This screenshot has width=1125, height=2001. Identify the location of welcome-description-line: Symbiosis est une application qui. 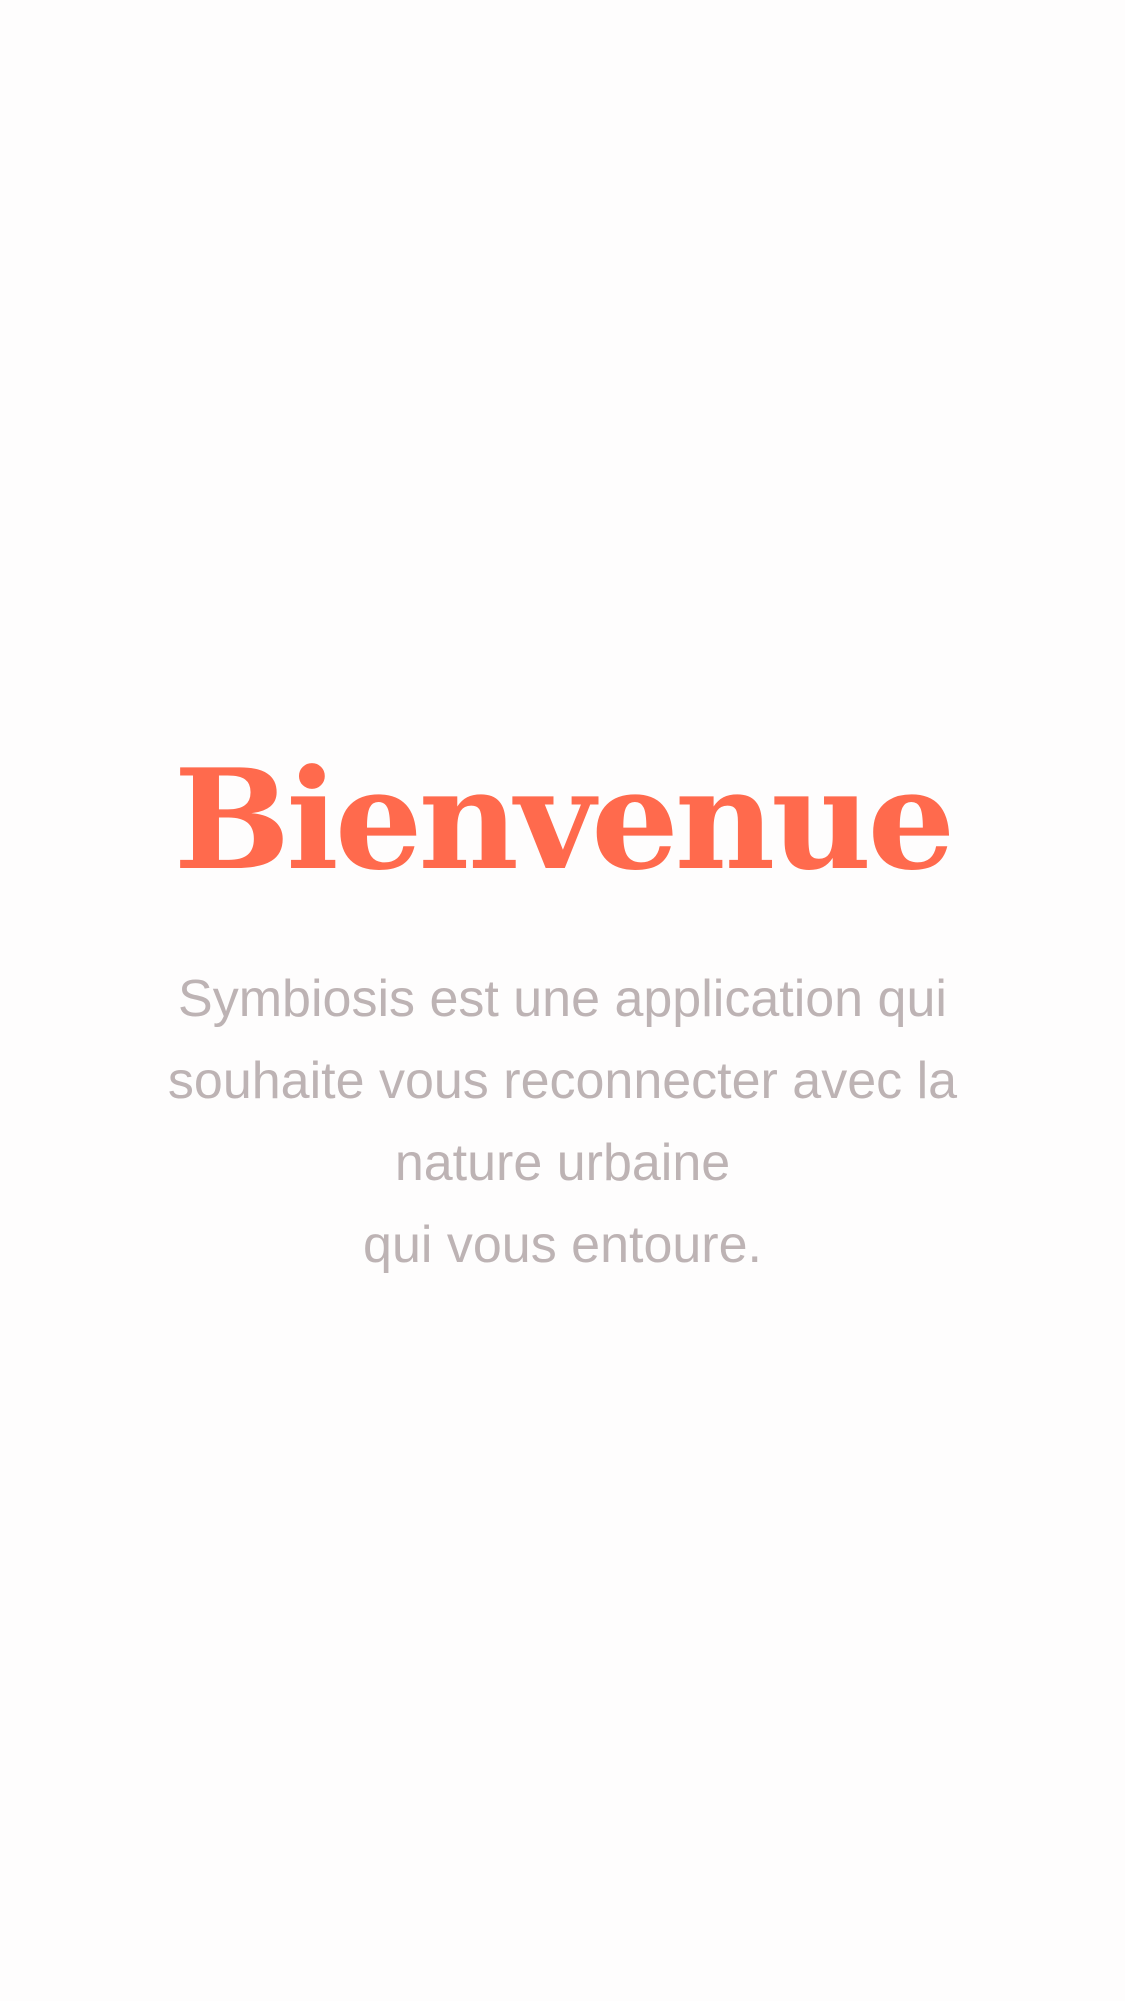
(562, 999).